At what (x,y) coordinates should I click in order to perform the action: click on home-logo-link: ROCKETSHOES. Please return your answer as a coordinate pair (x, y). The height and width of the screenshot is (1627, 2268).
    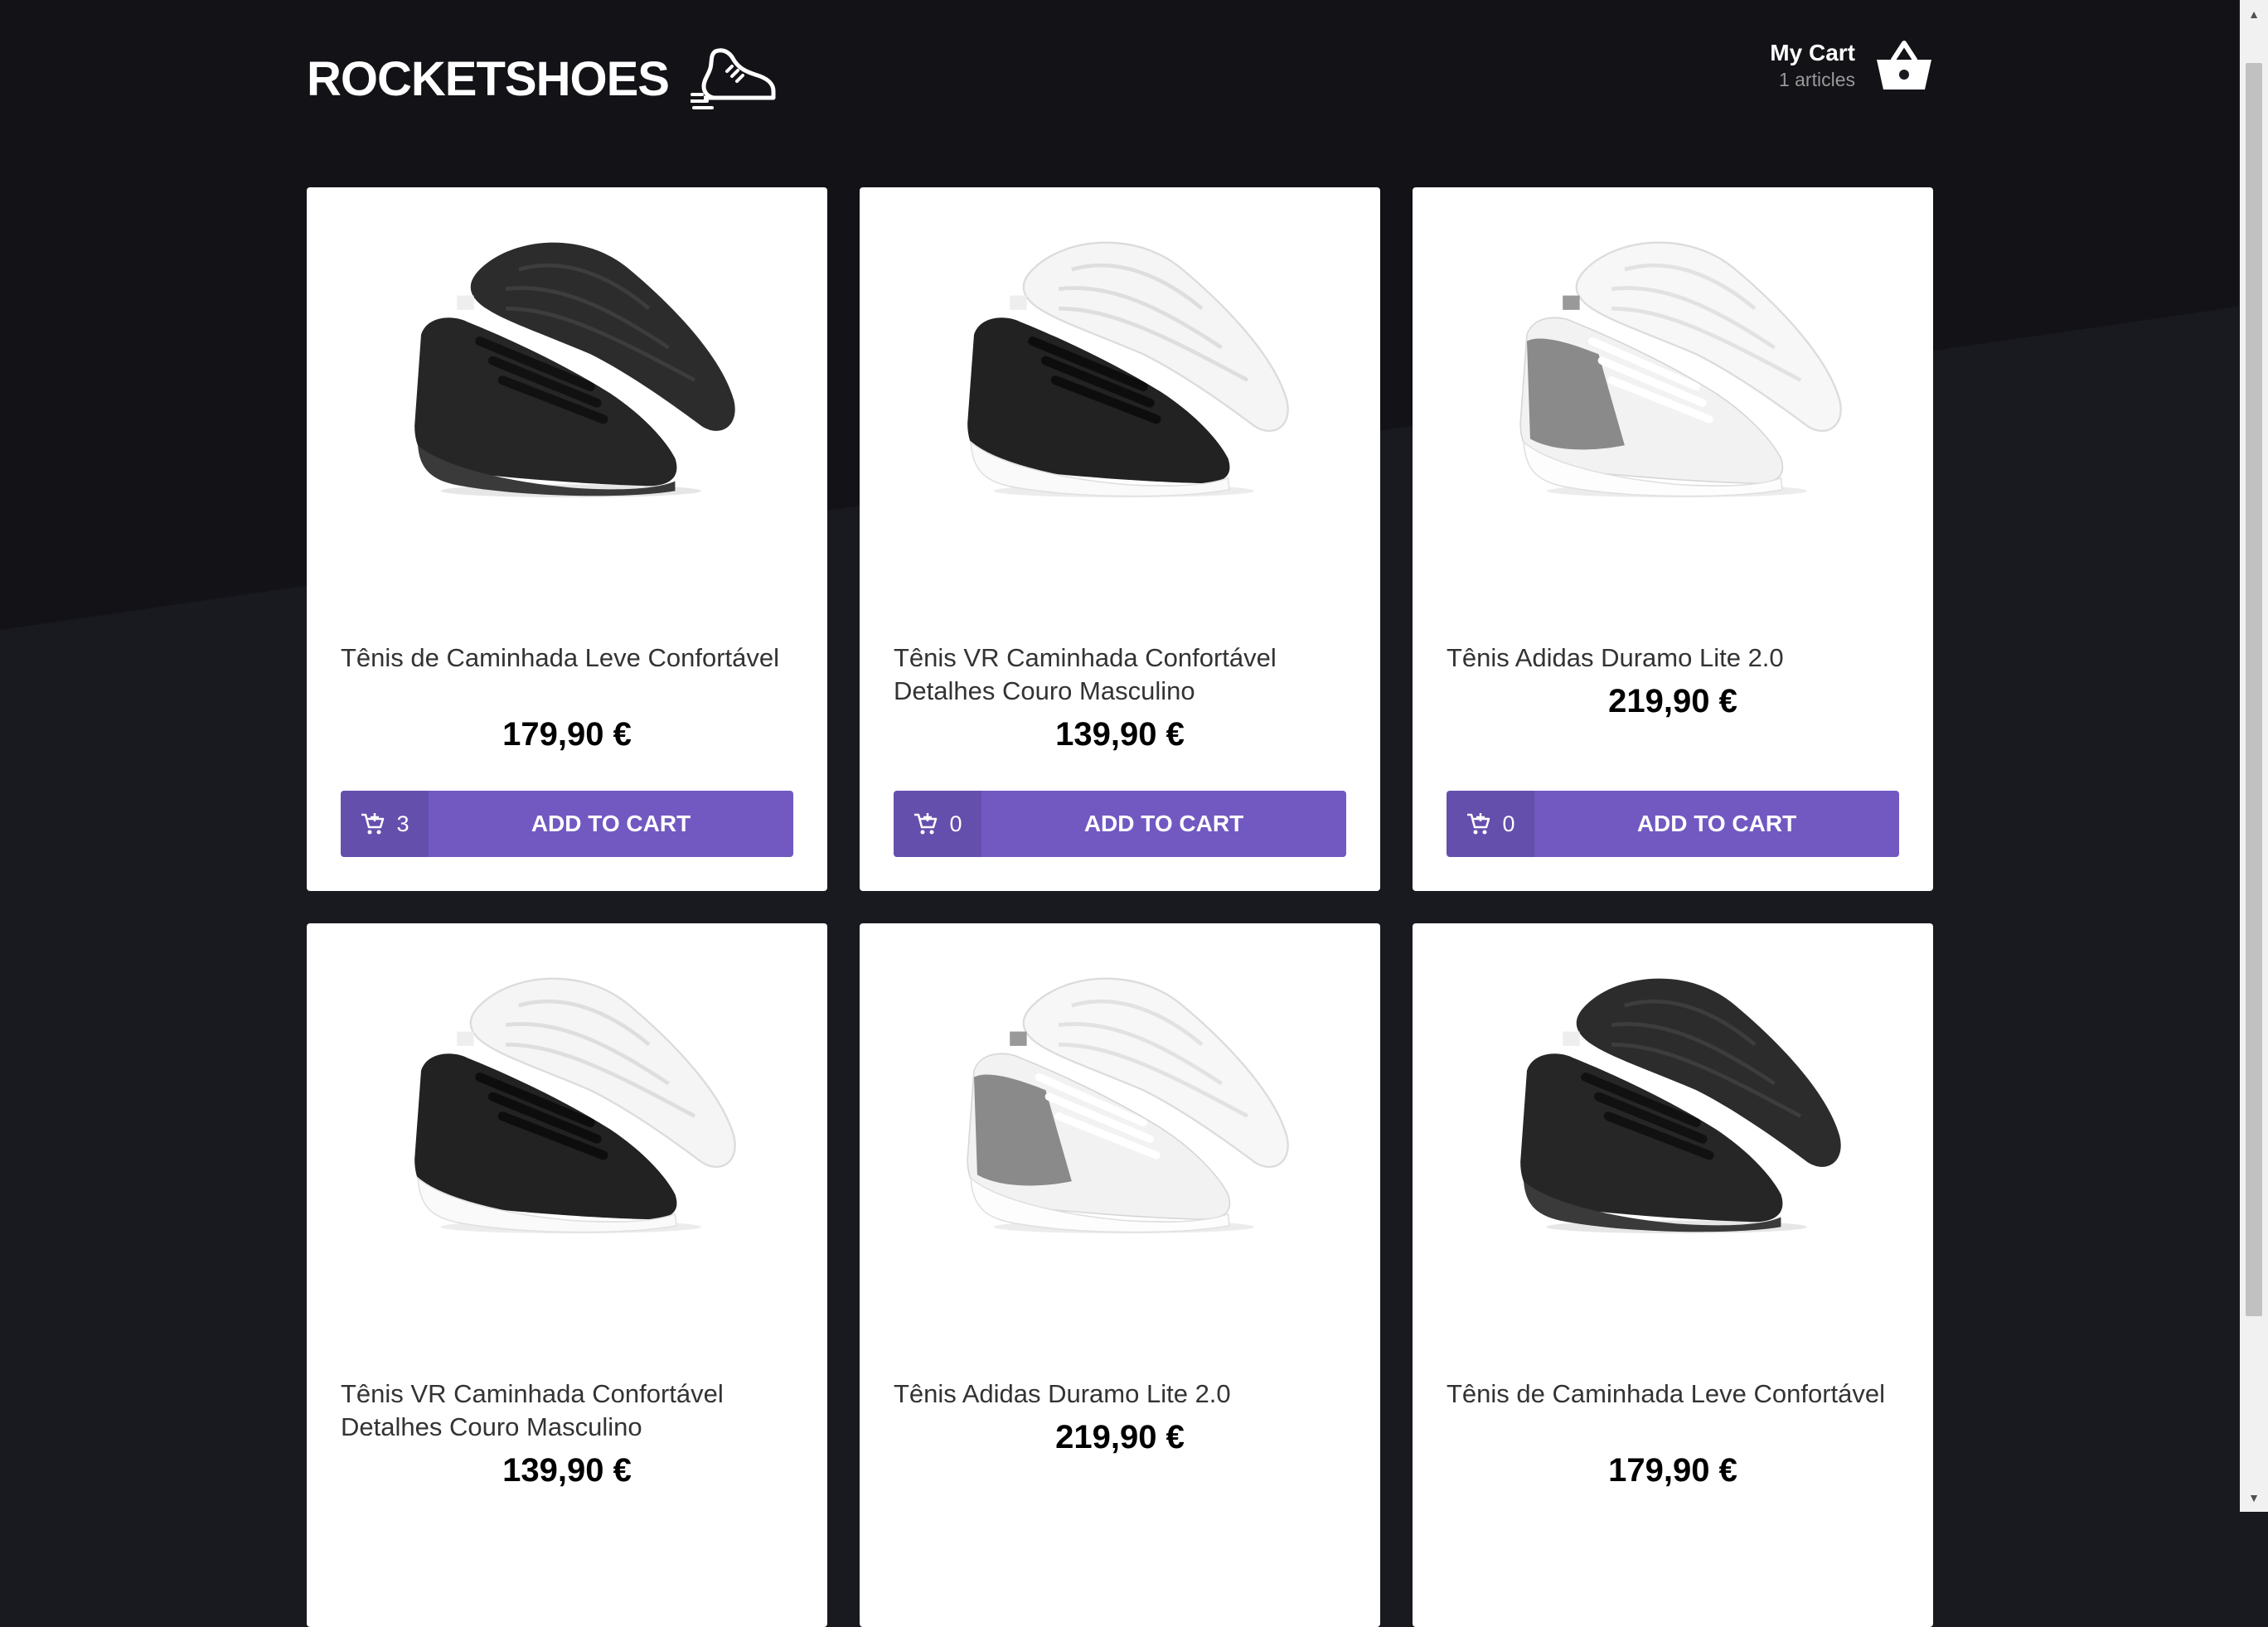
    Looking at the image, I should click on (542, 78).